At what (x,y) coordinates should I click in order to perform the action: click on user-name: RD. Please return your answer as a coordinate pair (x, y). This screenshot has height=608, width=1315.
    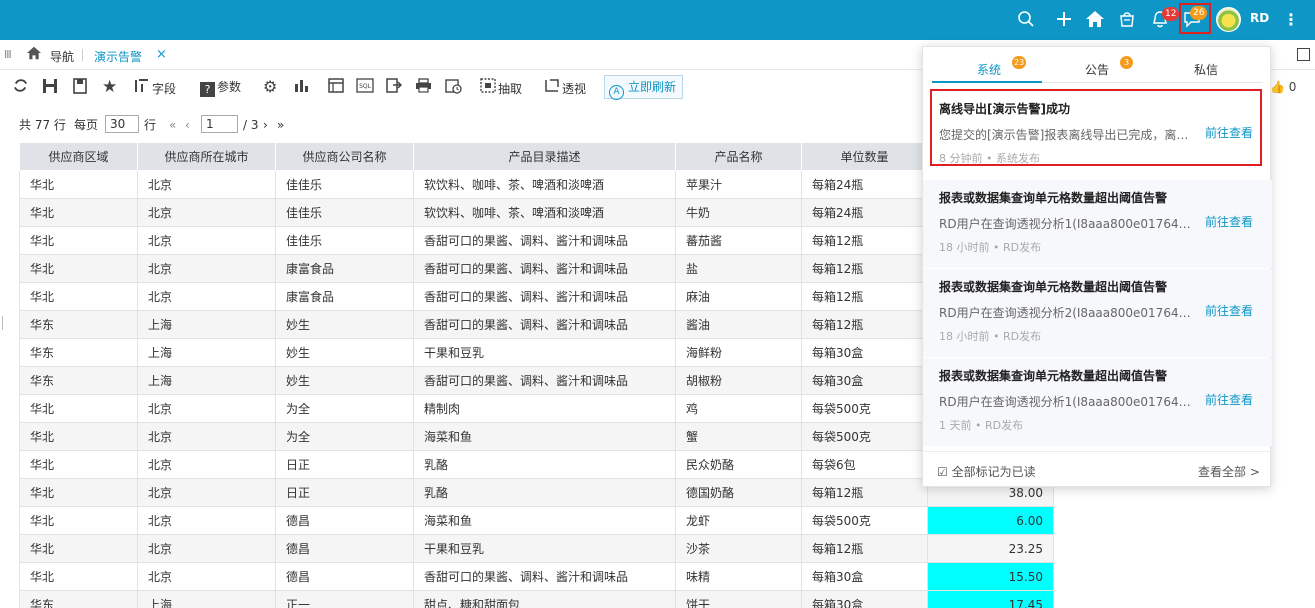
    Looking at the image, I should click on (1259, 18).